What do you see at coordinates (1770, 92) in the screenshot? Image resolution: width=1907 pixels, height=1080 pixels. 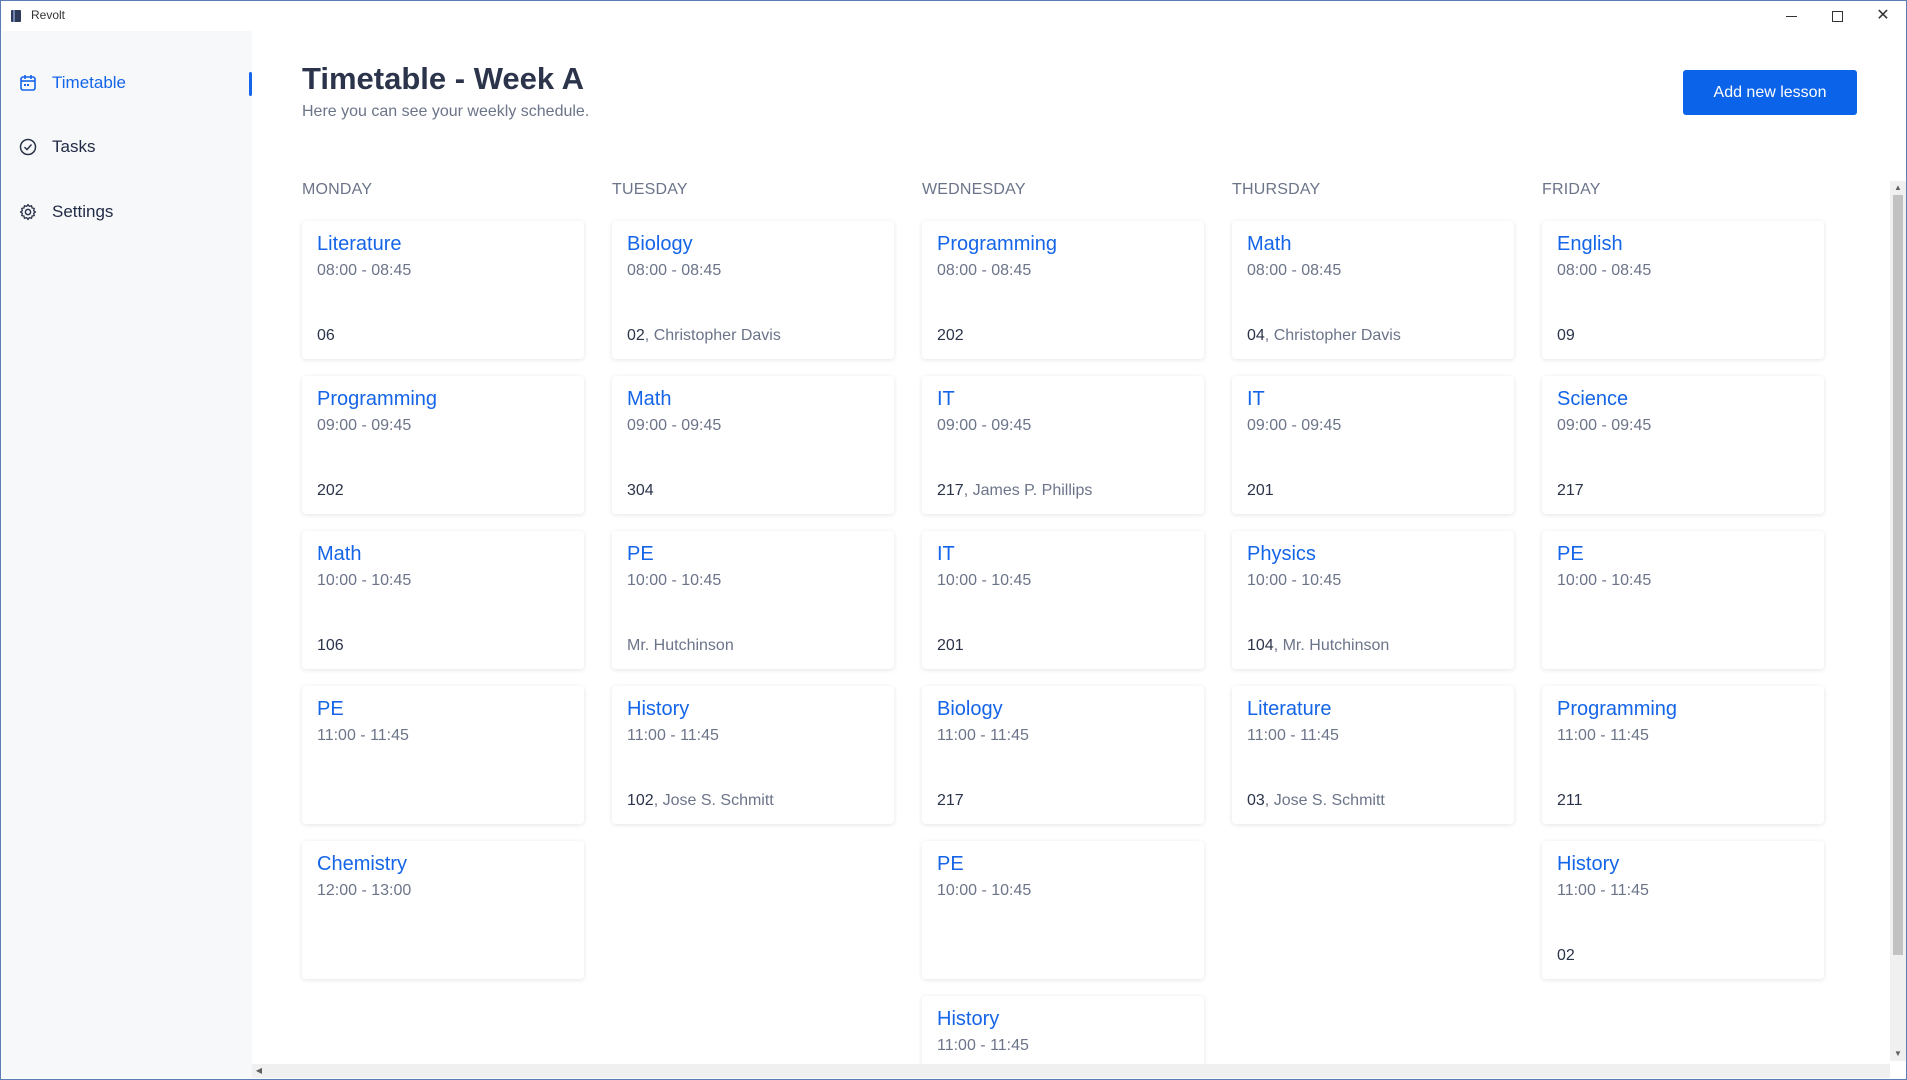 I see `add-lesson-button: Add new lesson` at bounding box center [1770, 92].